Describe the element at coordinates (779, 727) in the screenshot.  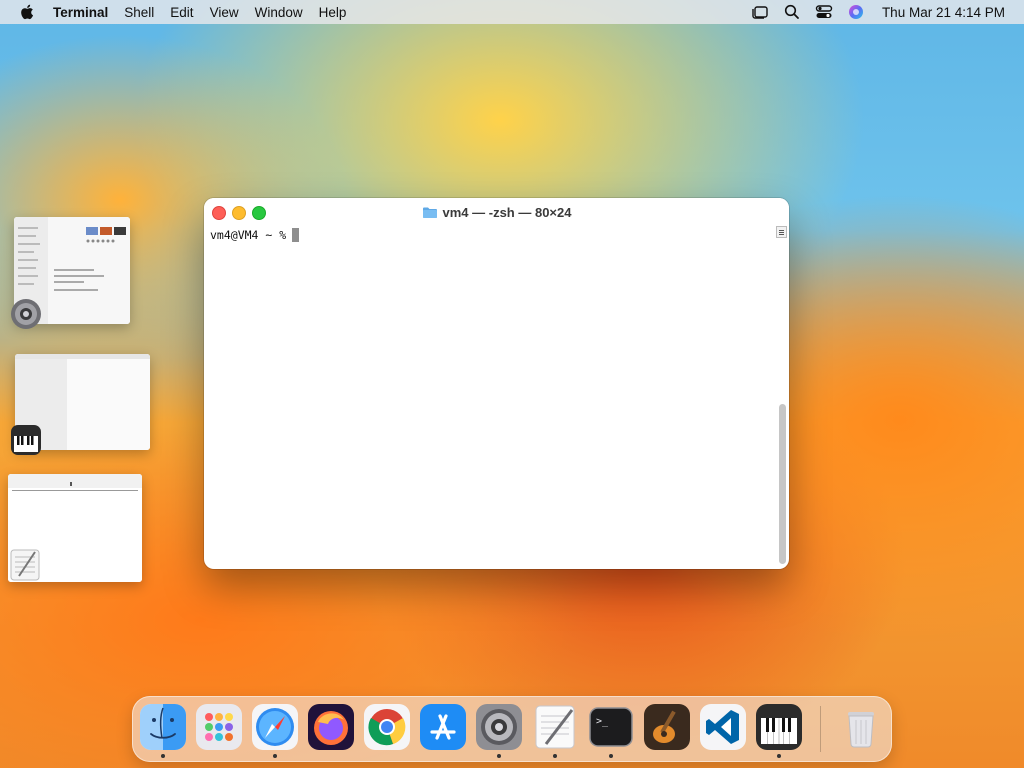
I see `dock-piano-icon` at that location.